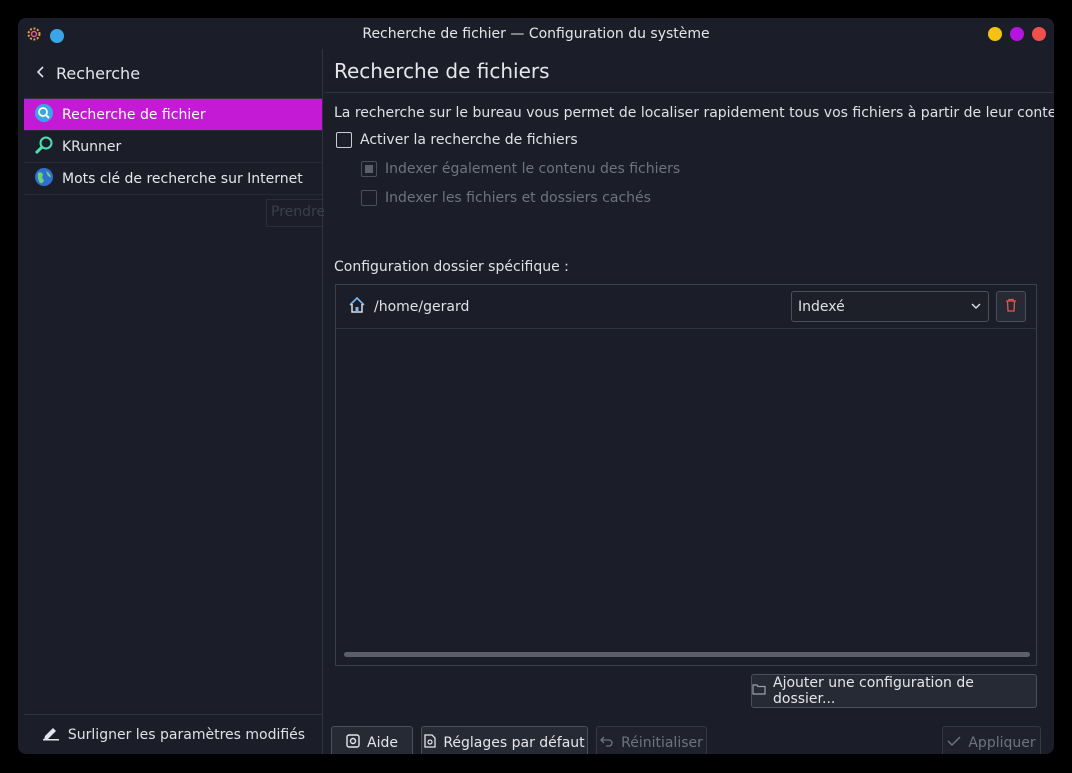 The width and height of the screenshot is (1072, 773). Describe the element at coordinates (976, 308) in the screenshot. I see `chevron-down-icon` at that location.